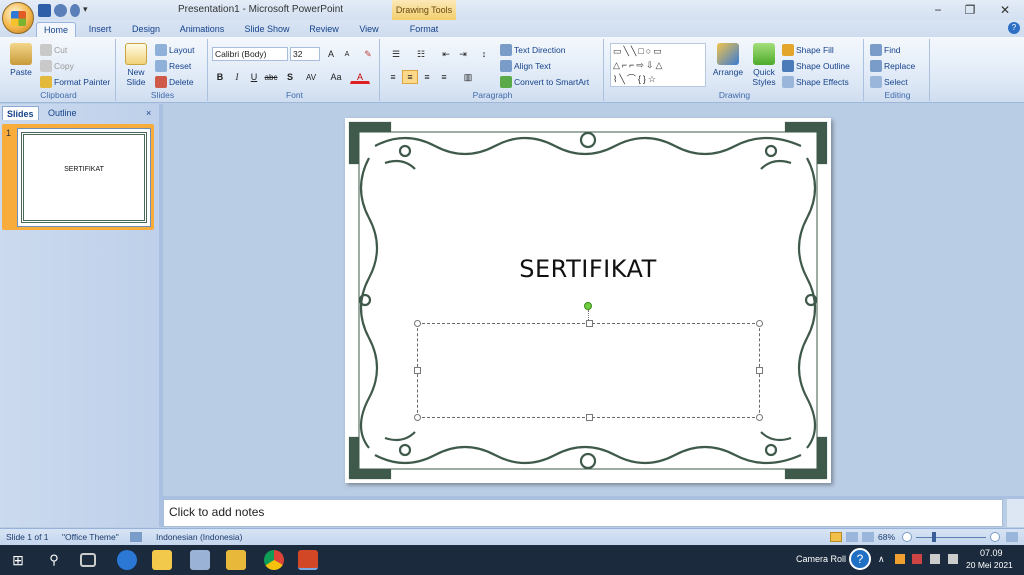  I want to click on normal-view-icon, so click(836, 537).